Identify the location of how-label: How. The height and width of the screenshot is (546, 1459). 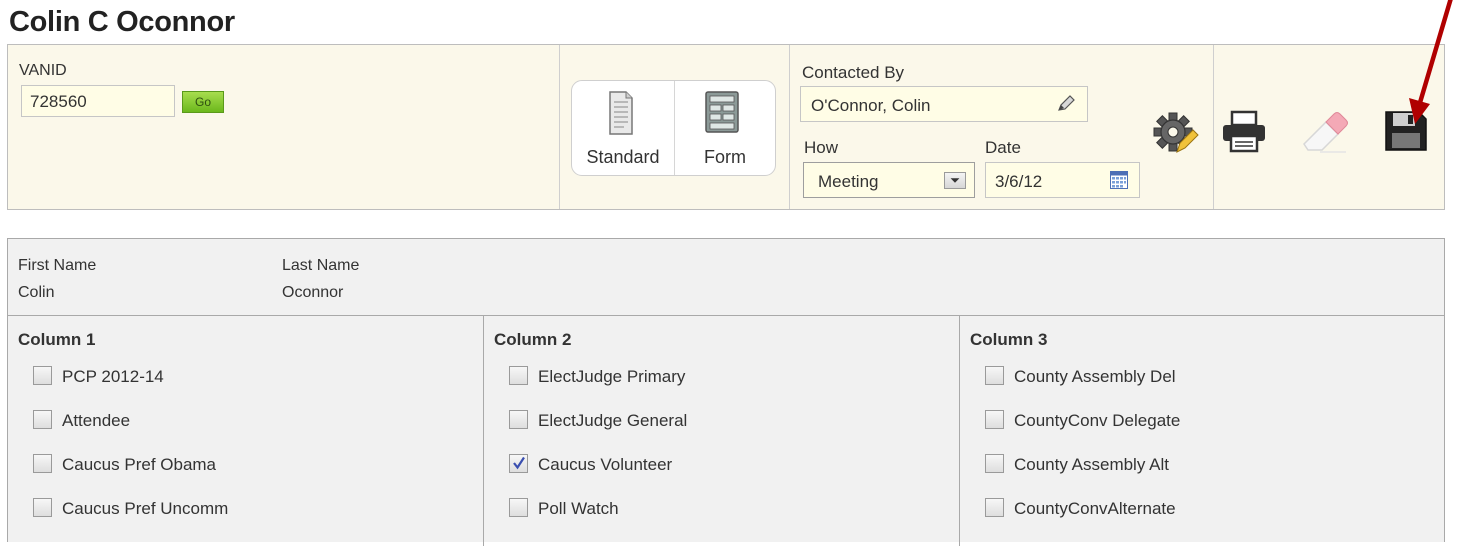
(821, 147).